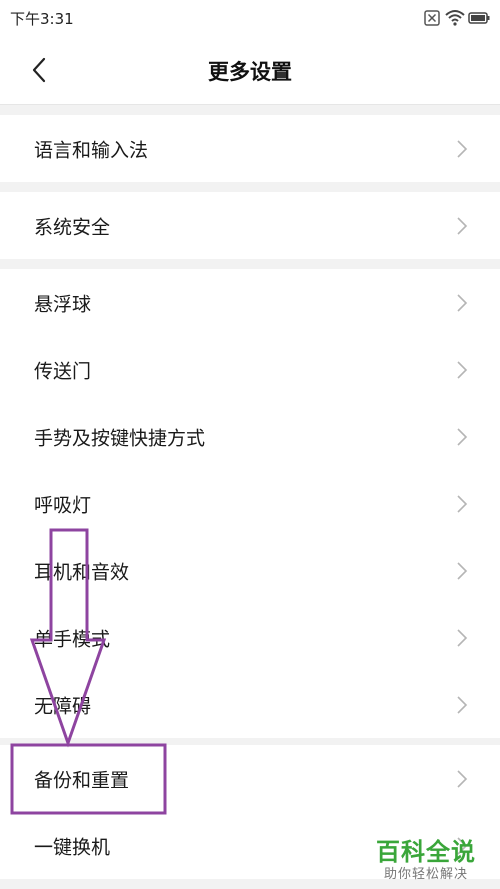 Image resolution: width=500 pixels, height=889 pixels. Describe the element at coordinates (63, 706) in the screenshot. I see `settings-row-label: 无障碍` at that location.